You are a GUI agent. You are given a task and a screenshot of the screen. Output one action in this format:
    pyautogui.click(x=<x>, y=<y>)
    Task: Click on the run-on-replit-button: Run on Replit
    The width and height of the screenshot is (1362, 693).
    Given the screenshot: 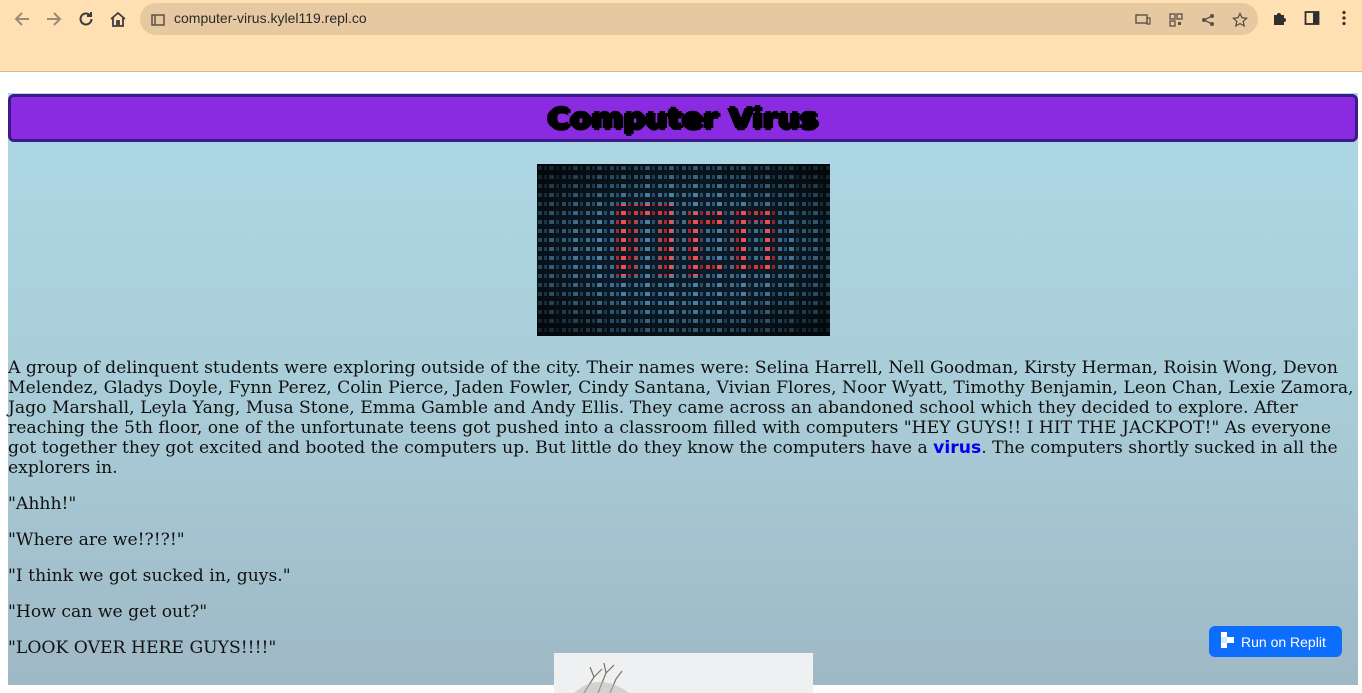 What is the action you would take?
    pyautogui.click(x=1275, y=641)
    